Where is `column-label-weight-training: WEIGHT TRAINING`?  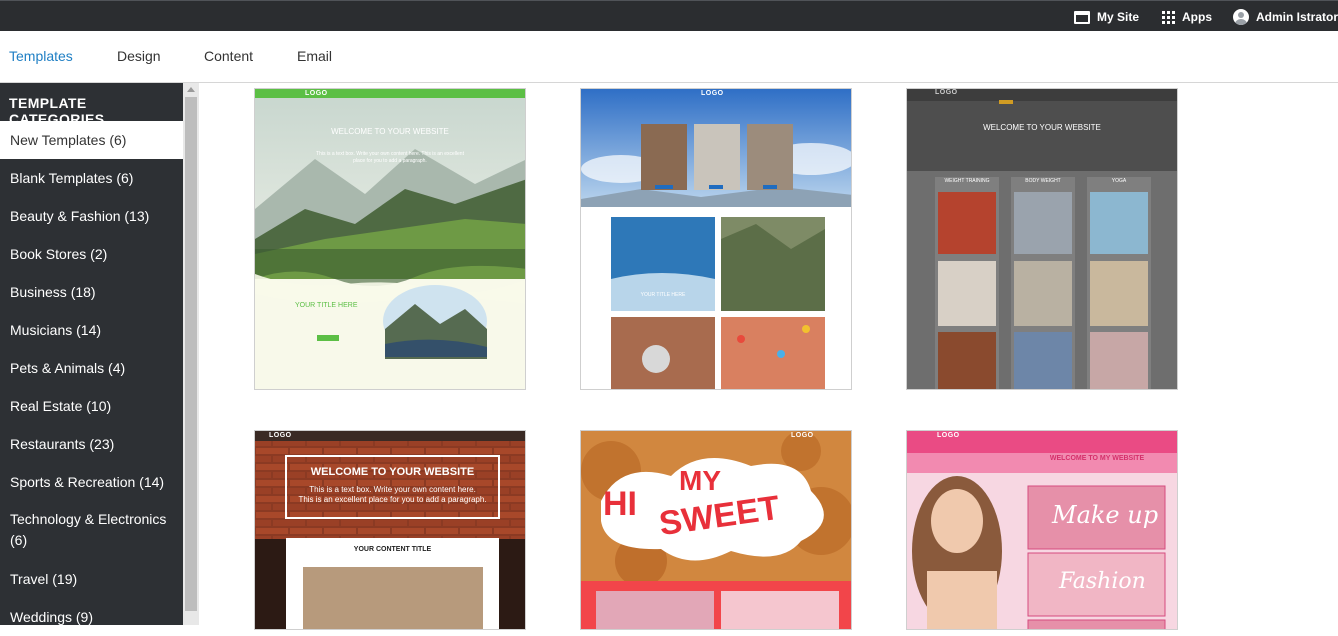
column-label-weight-training: WEIGHT TRAINING is located at coordinates (967, 181).